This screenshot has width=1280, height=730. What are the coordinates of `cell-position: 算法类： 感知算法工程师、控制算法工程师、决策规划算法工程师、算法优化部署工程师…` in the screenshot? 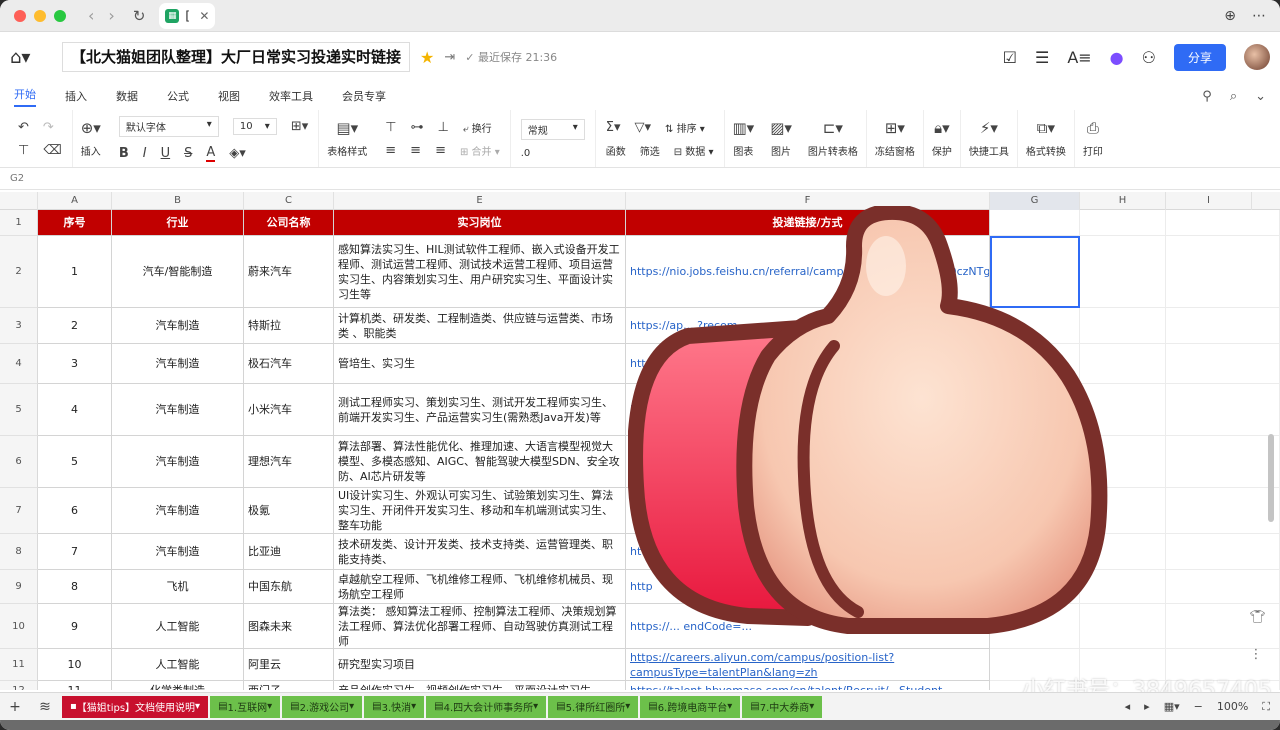 It's located at (480, 626).